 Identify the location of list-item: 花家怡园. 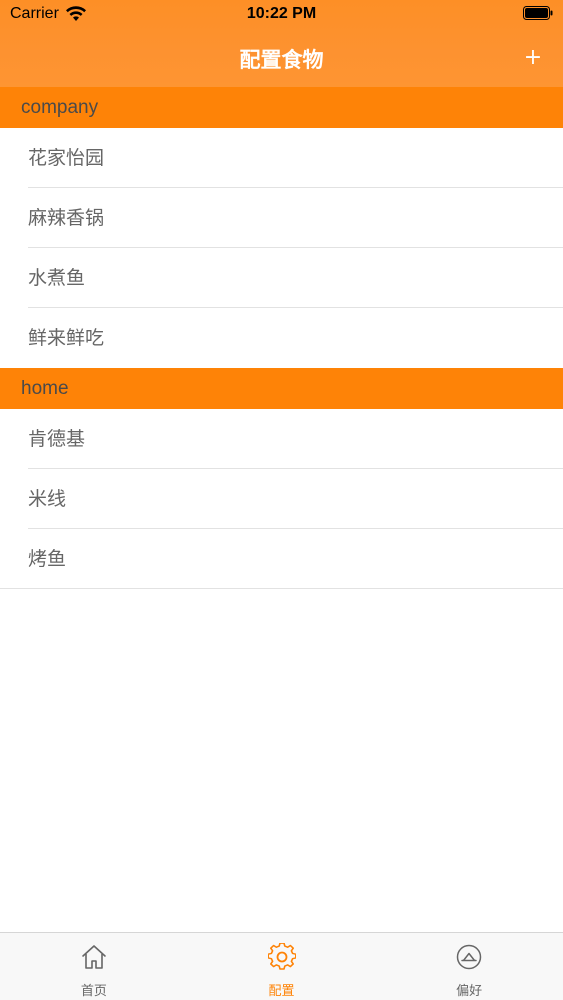
(281, 158).